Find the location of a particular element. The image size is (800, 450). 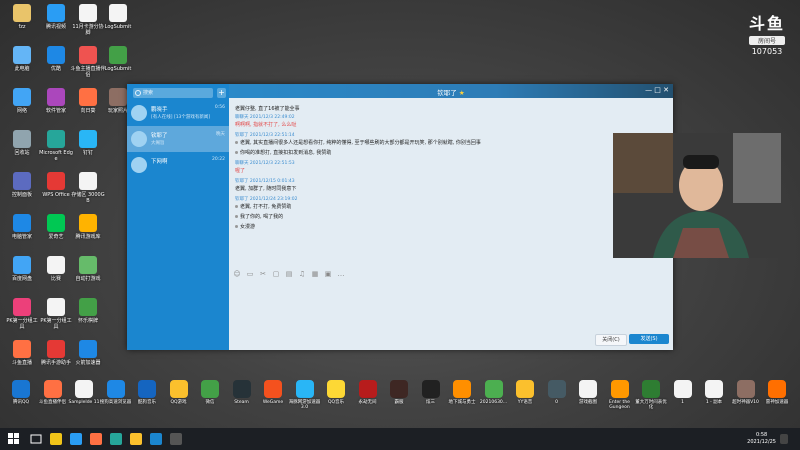

desktop-icon: 腾讯游戏库 is located at coordinates (88, 227).